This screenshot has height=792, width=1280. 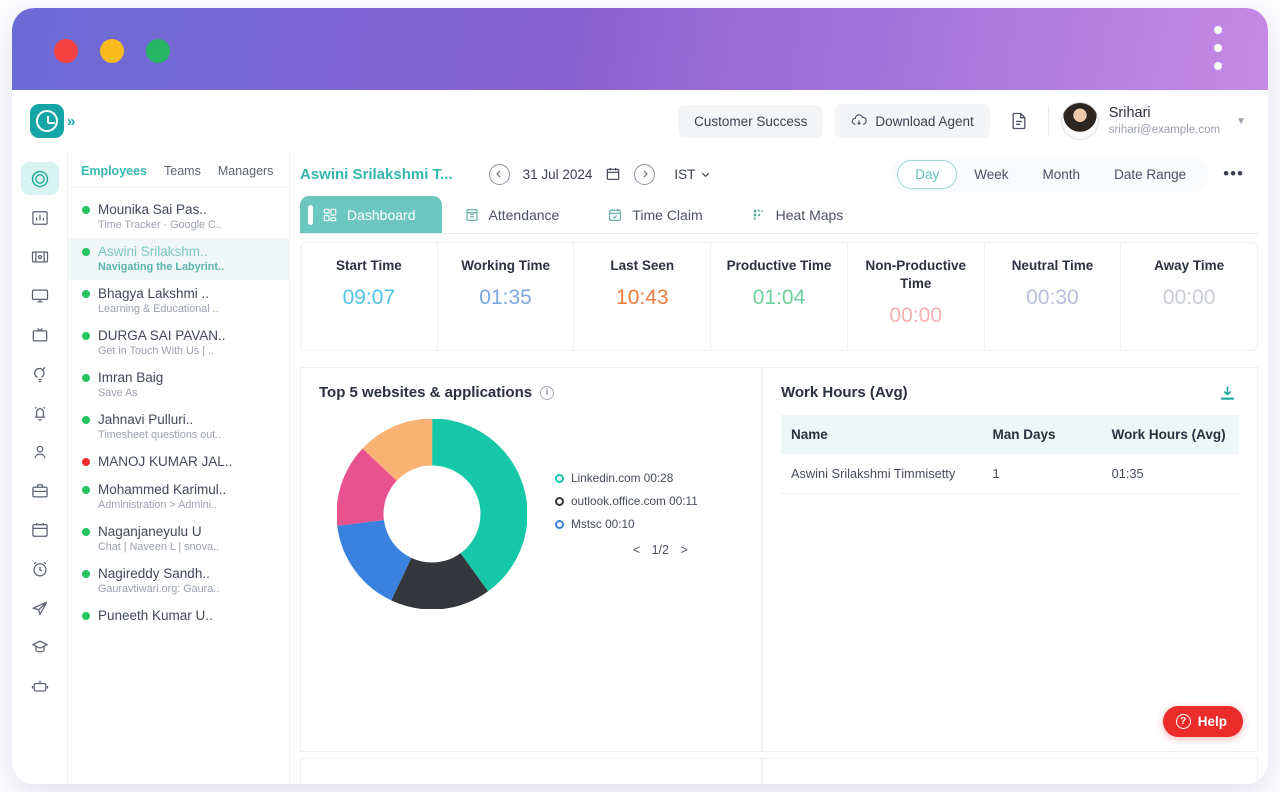 What do you see at coordinates (751, 121) in the screenshot?
I see `customer-success-button: Customer Success` at bounding box center [751, 121].